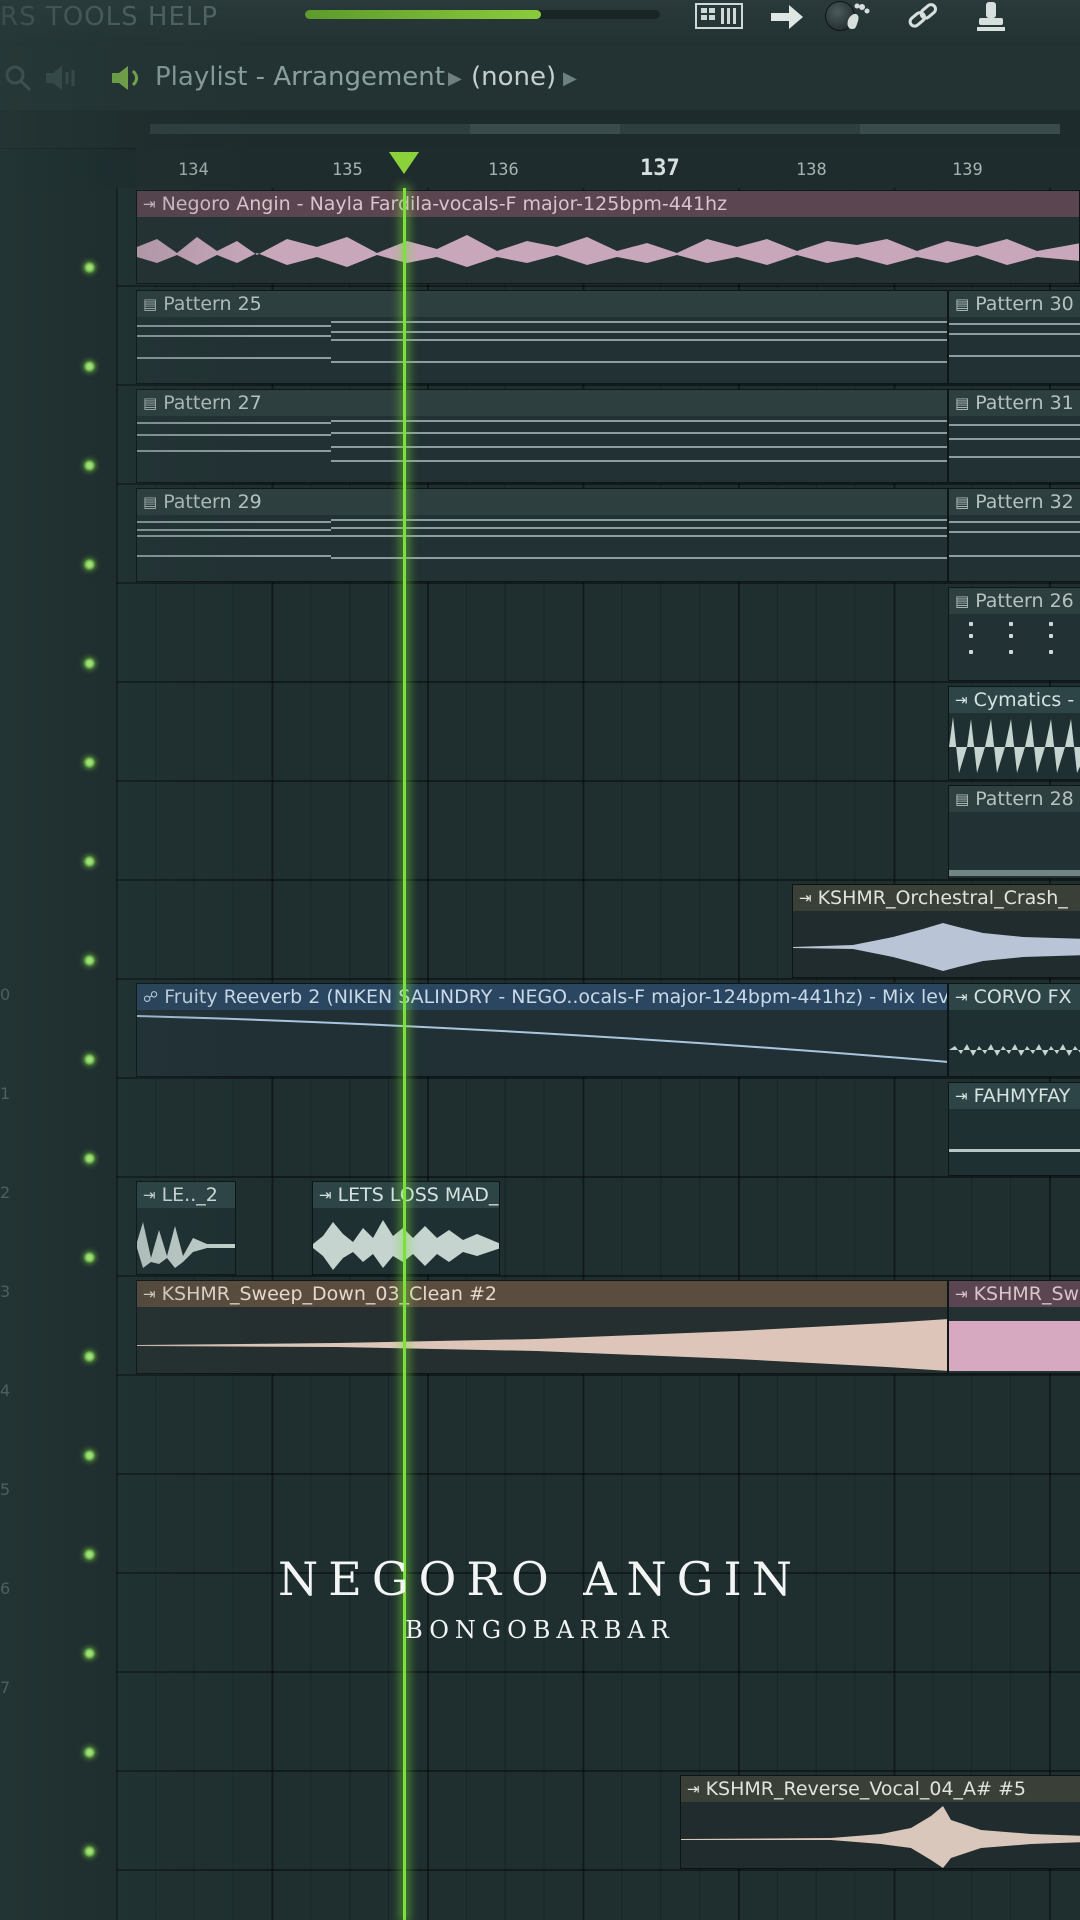 Image resolution: width=1080 pixels, height=1920 pixels. Describe the element at coordinates (1014, 1327) in the screenshot. I see `audio-clip-sweep-2: ⇥ KSHMR_Sw` at that location.